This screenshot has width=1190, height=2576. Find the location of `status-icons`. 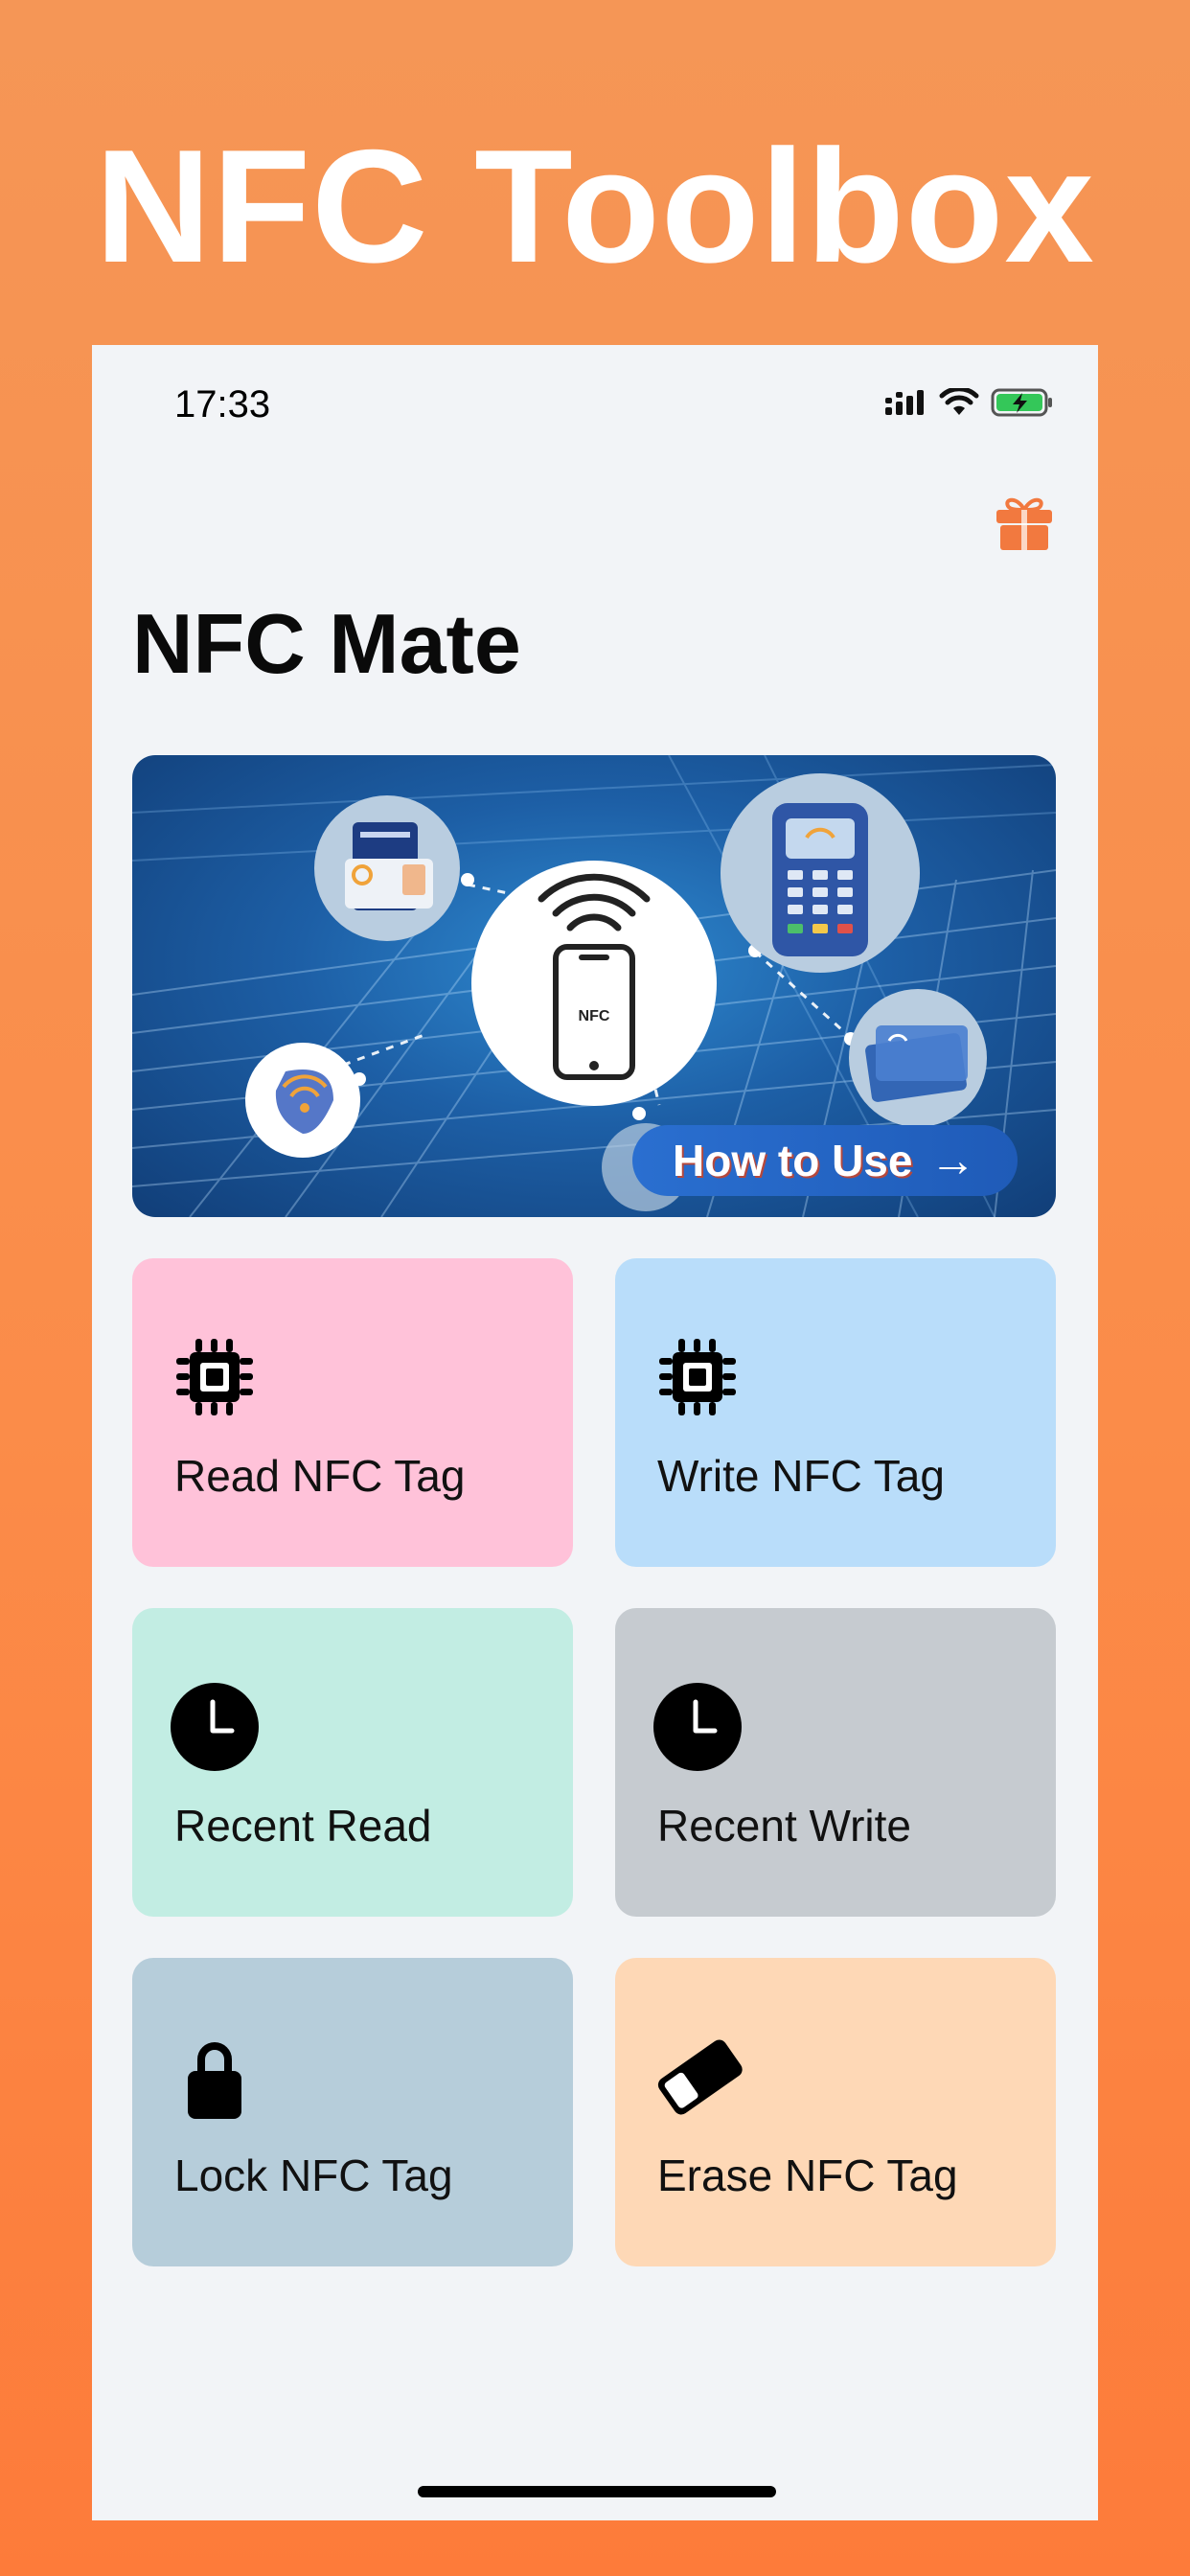

status-icons is located at coordinates (968, 404).